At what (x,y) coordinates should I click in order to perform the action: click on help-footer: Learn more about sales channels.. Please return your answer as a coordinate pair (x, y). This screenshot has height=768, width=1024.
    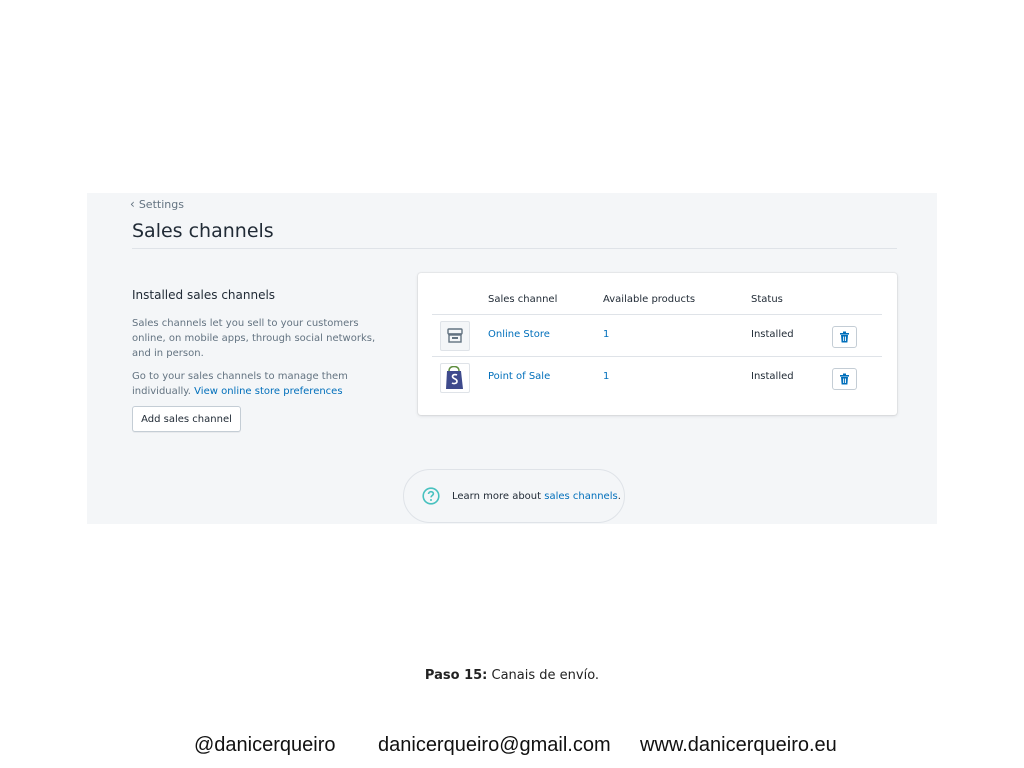
    Looking at the image, I should click on (514, 496).